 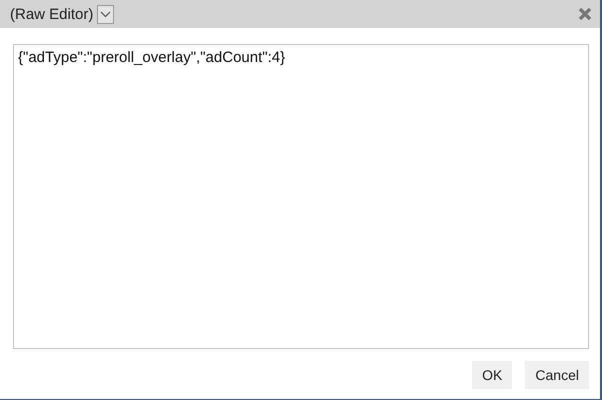 I want to click on window-title: (Raw Editor), so click(x=52, y=14).